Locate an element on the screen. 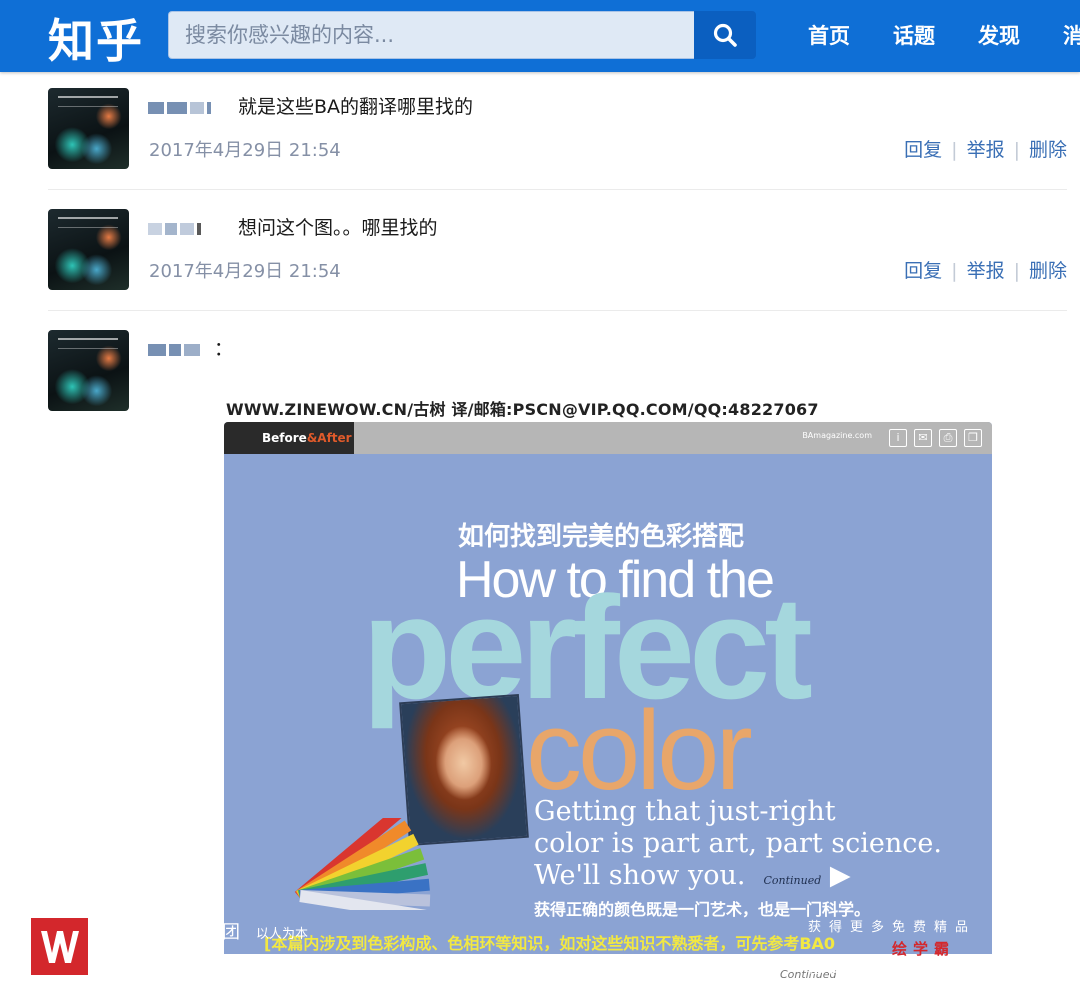 This screenshot has width=1080, height=997. window-icon: ❐ is located at coordinates (973, 438).